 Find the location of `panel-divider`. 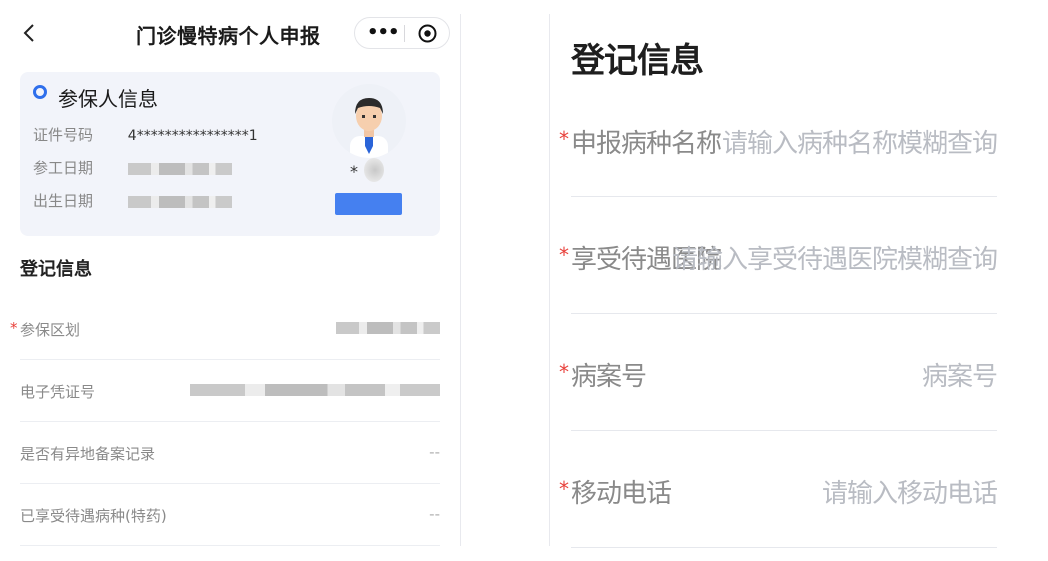

panel-divider is located at coordinates (460, 280).